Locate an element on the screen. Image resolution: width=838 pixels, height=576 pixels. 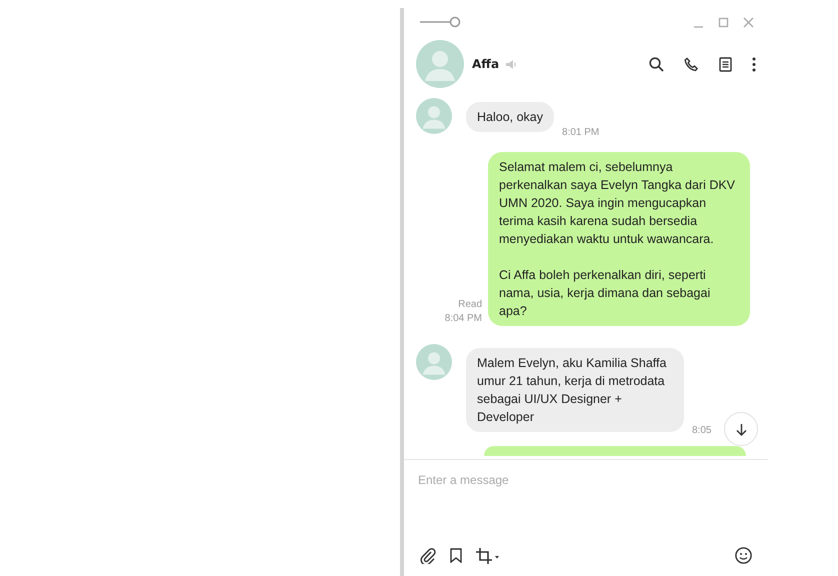
message-time: 8:05 is located at coordinates (702, 430).